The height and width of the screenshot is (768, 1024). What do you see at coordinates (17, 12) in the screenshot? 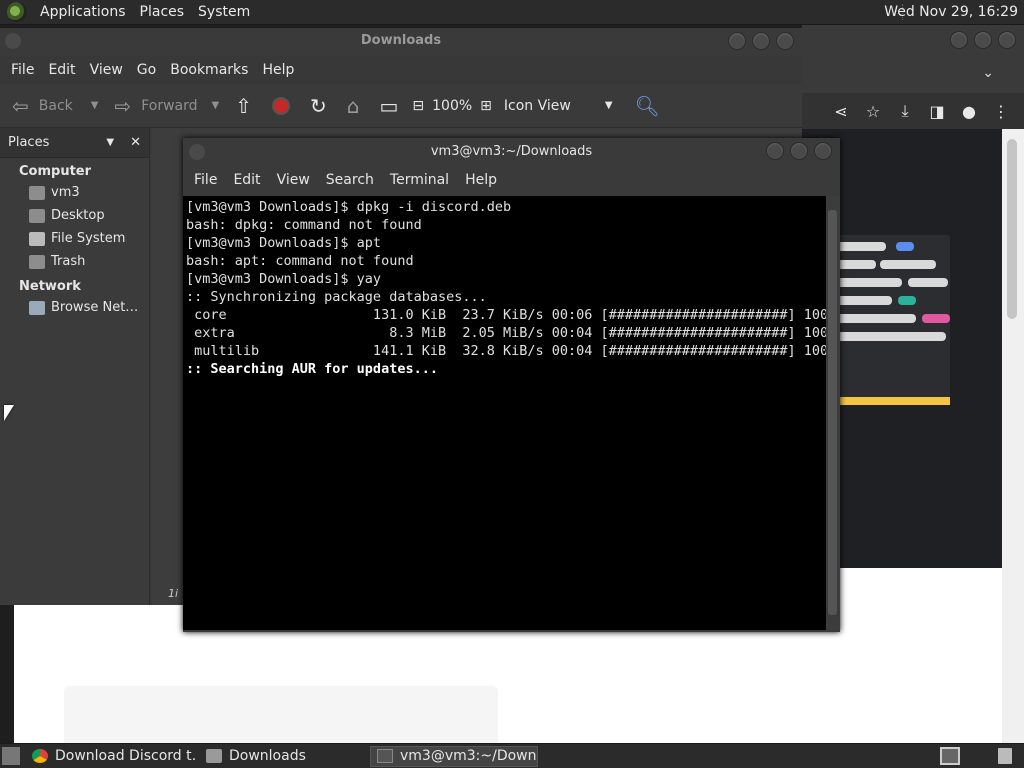
I see `distro-logo-icon` at bounding box center [17, 12].